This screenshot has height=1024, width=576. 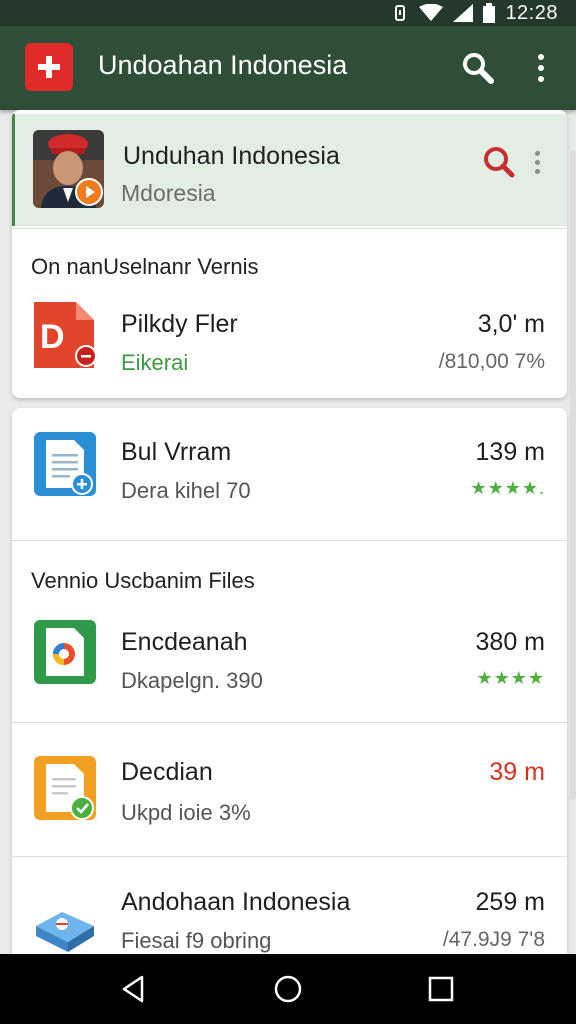 What do you see at coordinates (196, 940) in the screenshot?
I see `item-subtitle: Fiesai f9 obring` at bounding box center [196, 940].